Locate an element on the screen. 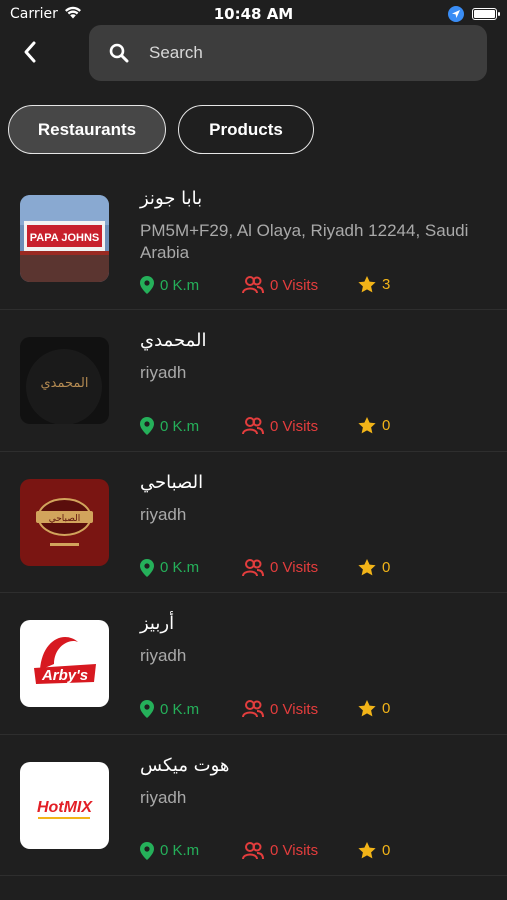 This screenshot has width=507, height=900. restaurant-logo: الصباحي is located at coordinates (64, 522).